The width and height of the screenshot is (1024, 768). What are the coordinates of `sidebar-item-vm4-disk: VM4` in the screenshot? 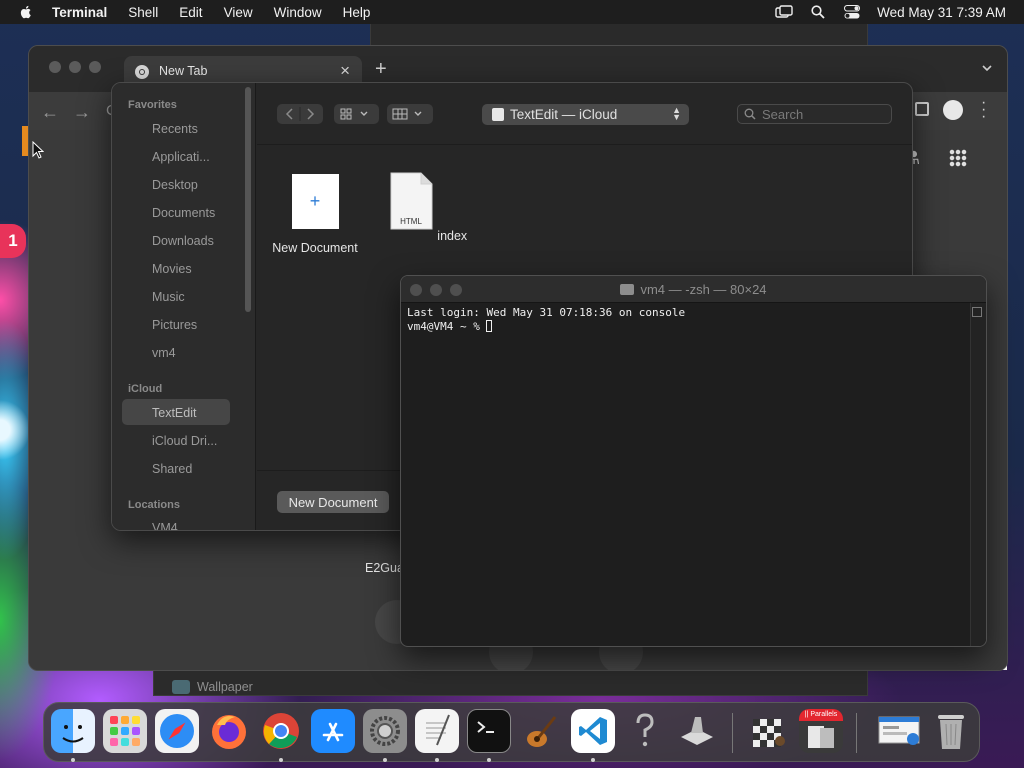 It's located at (165, 525).